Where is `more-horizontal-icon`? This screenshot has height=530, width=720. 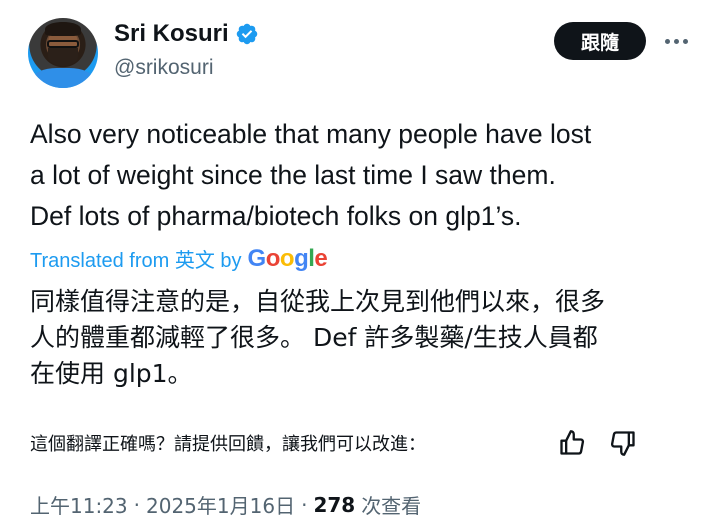 more-horizontal-icon is located at coordinates (676, 41).